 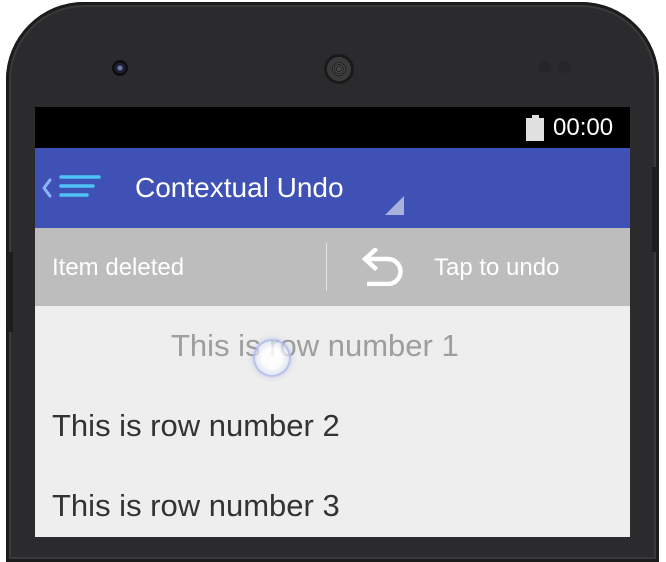 I want to click on undo-bar: Item deleted Tap to undo, so click(x=332, y=267).